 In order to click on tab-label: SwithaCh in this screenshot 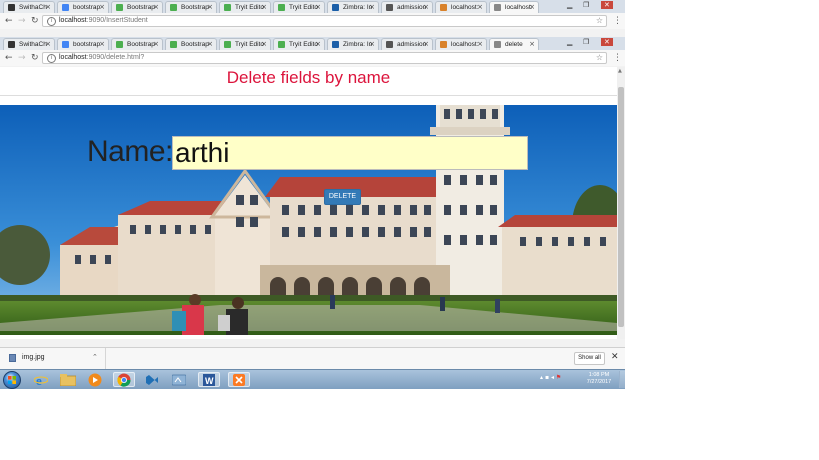, I will do `click(33, 7)`.